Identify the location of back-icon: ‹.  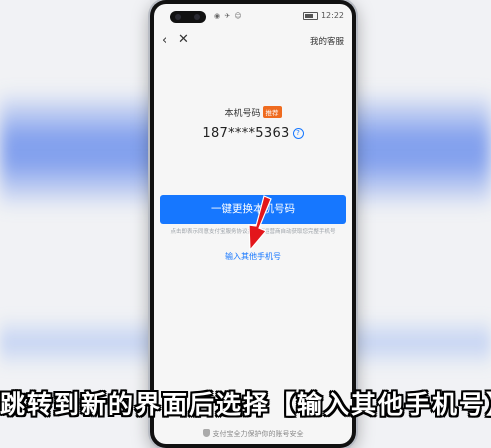
(164, 40).